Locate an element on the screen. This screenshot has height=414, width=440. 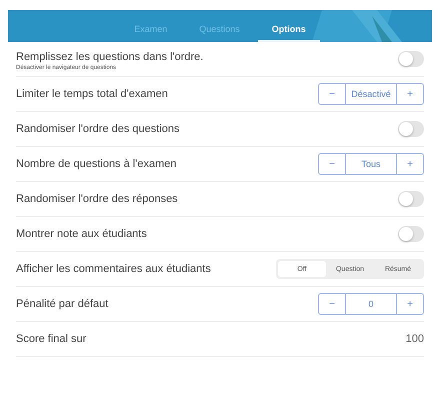
setting-label: Pénalité par défaut is located at coordinates (62, 304).